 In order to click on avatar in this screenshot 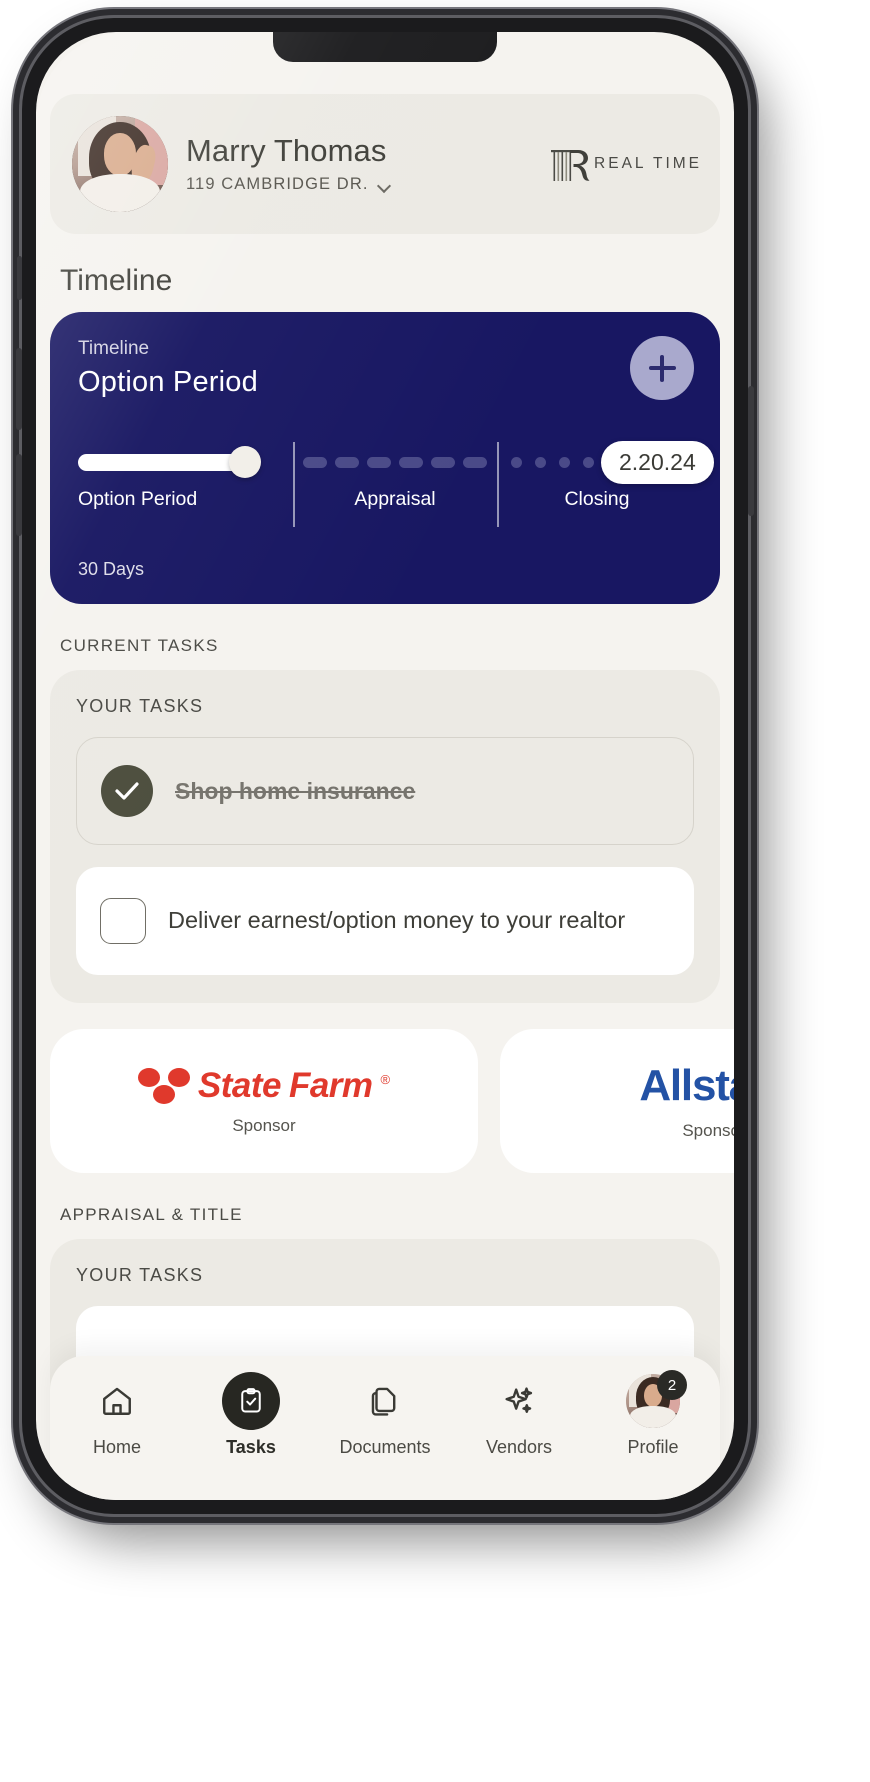, I will do `click(120, 164)`.